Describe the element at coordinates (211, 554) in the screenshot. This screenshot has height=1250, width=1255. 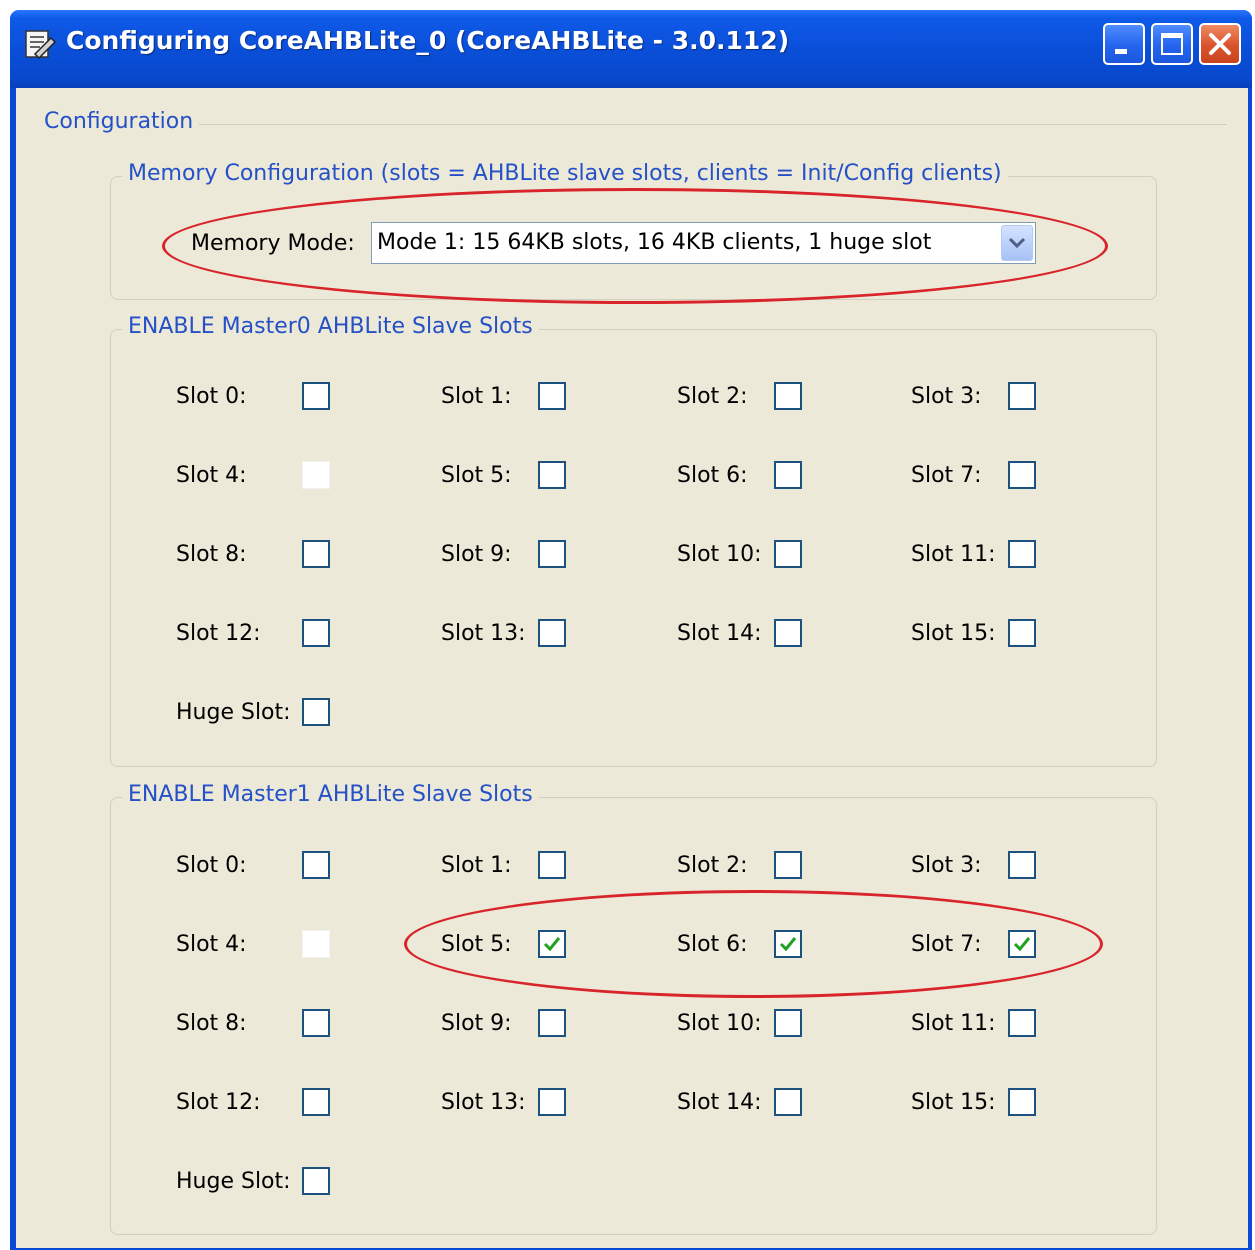
I see `master0-slot-label: Slot 8:` at that location.